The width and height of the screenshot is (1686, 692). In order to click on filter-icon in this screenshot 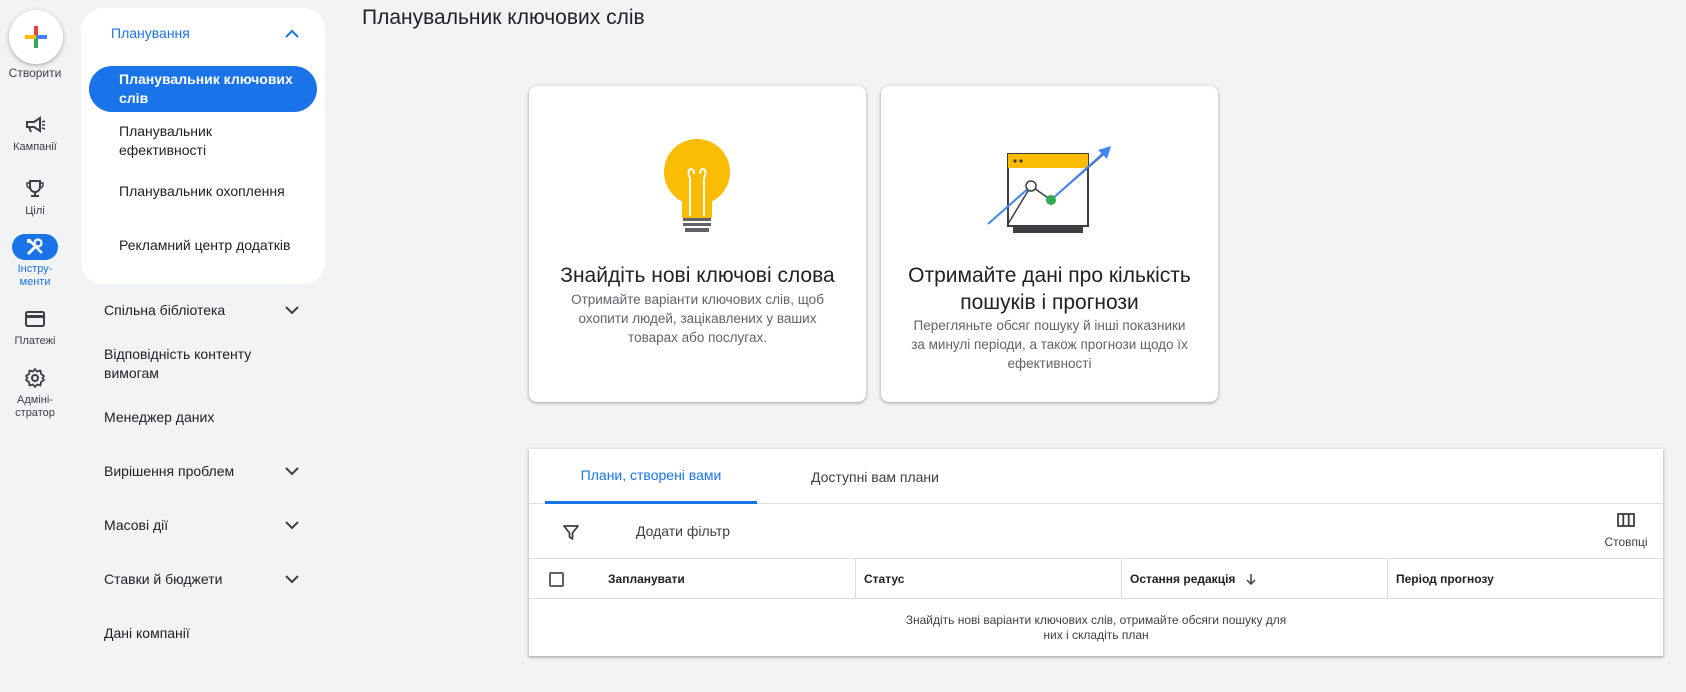, I will do `click(571, 532)`.